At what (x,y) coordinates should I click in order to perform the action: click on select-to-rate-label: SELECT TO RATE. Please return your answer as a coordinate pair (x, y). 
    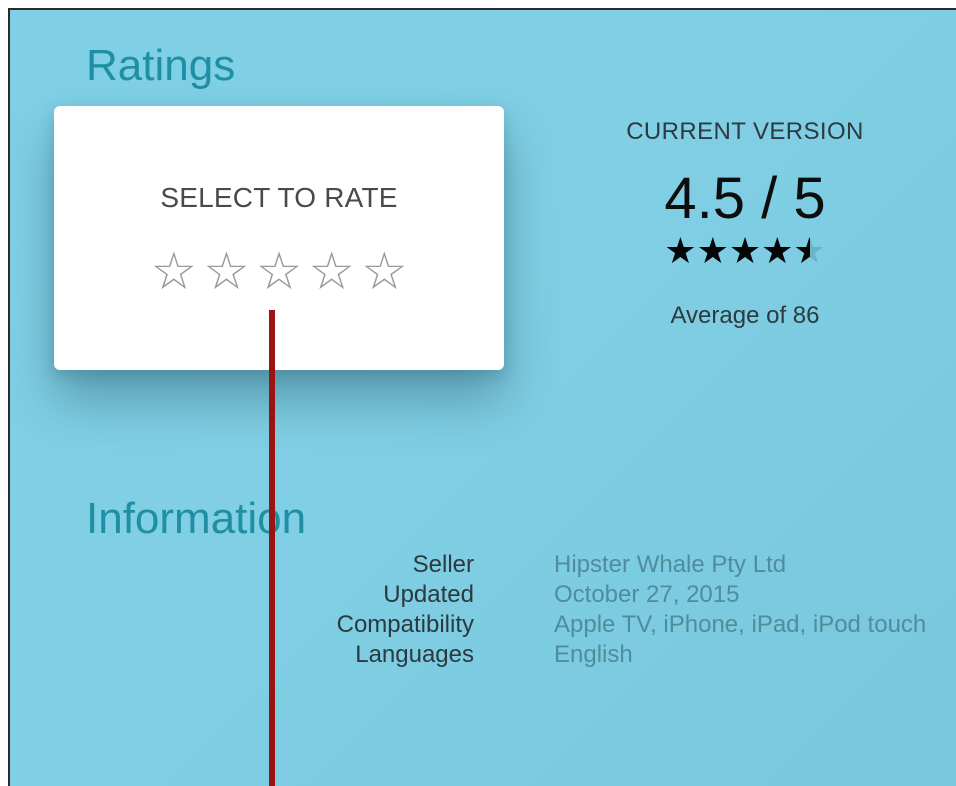
    Looking at the image, I should click on (279, 197).